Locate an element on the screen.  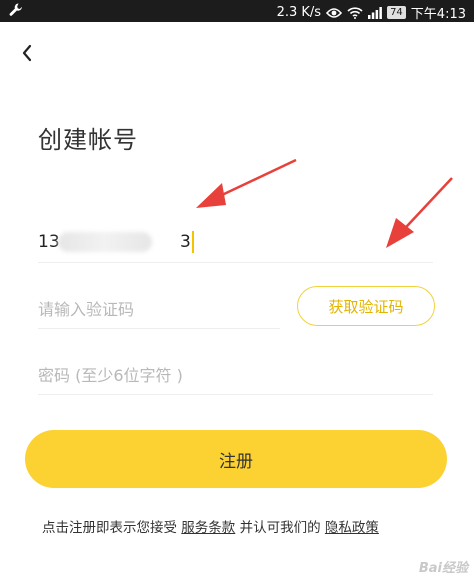
page-title: 创建帐号 is located at coordinates (88, 140).